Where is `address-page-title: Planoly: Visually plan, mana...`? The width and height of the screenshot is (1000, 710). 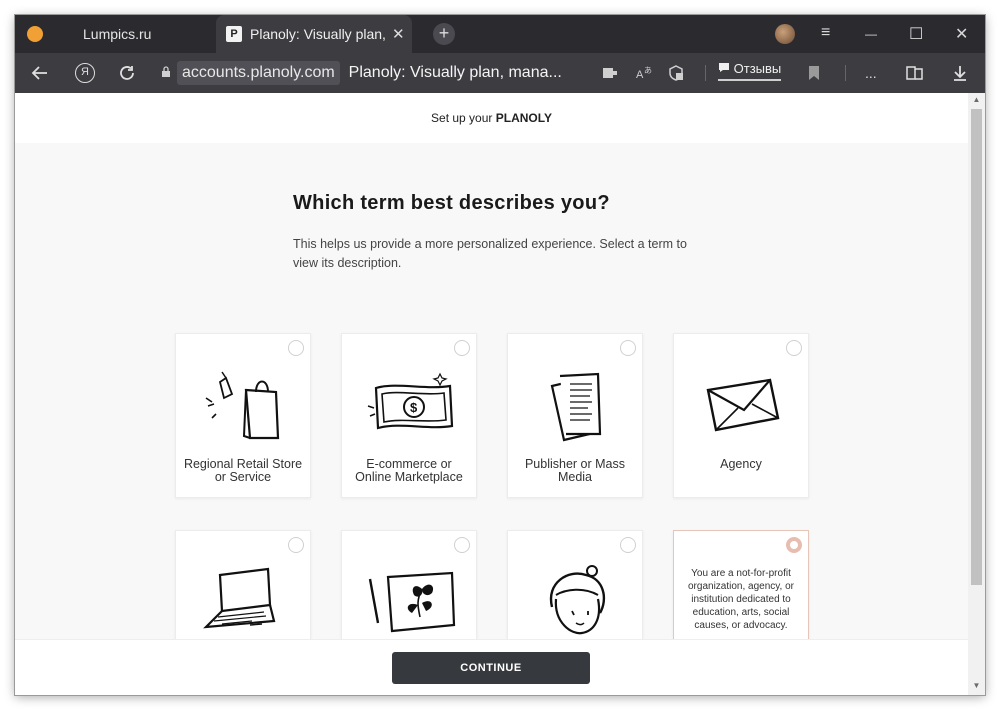 address-page-title: Planoly: Visually plan, mana... is located at coordinates (455, 72).